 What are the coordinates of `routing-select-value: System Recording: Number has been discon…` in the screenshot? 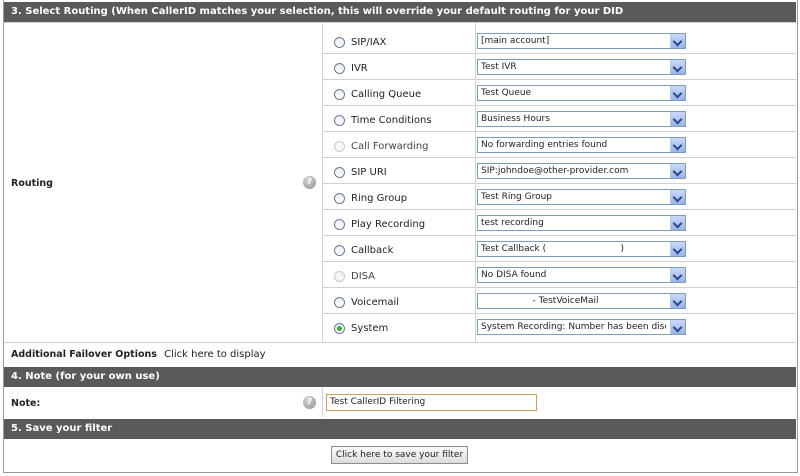 It's located at (573, 327).